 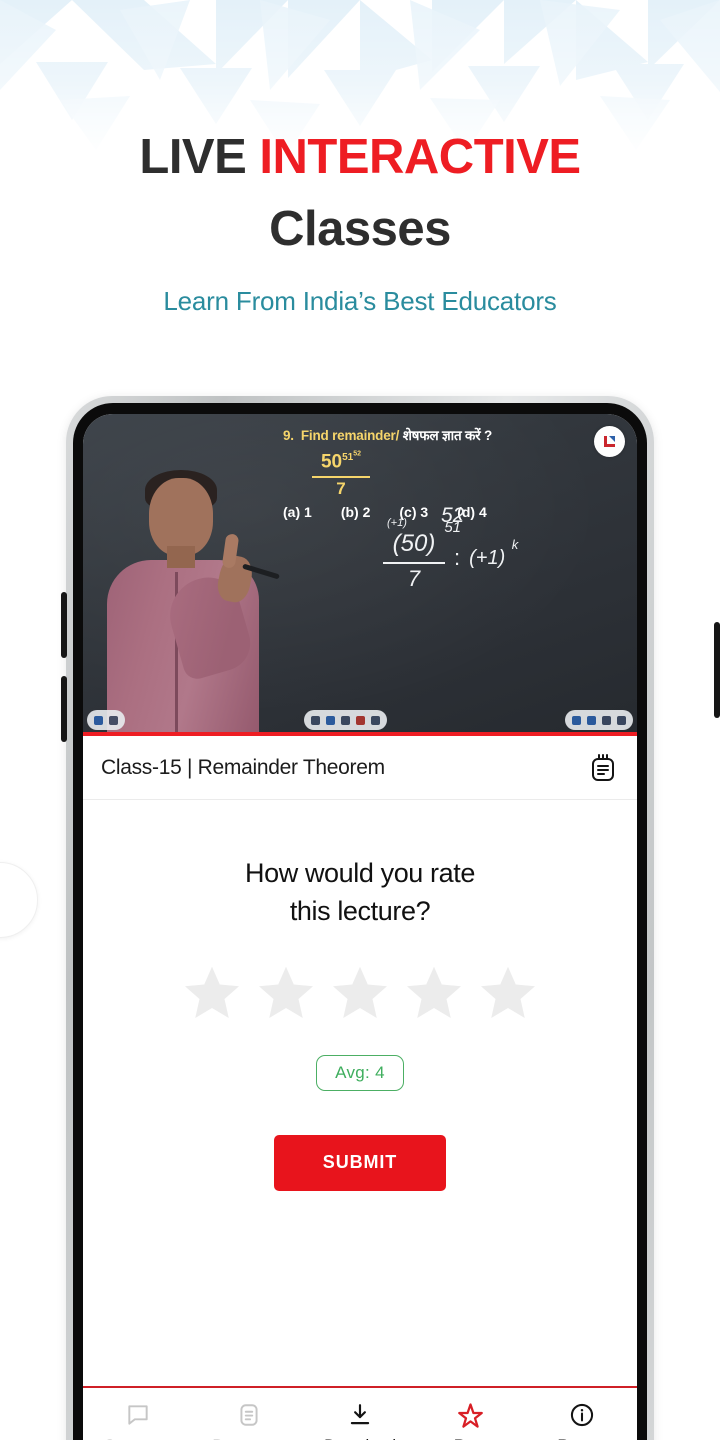 I want to click on power-button, so click(x=717, y=670).